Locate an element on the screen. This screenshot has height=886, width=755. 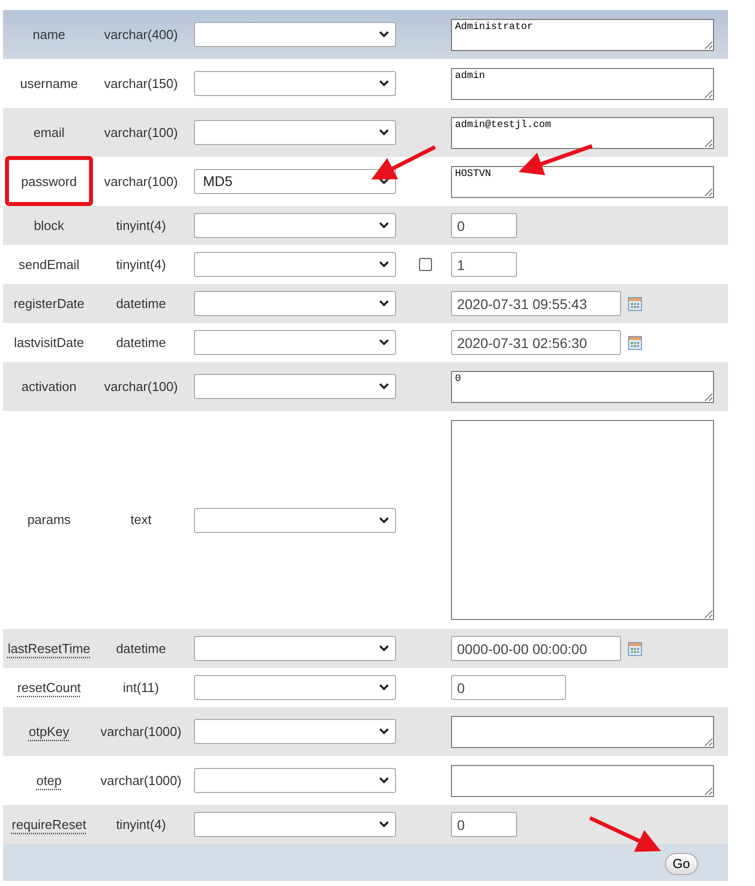
value-field: 1 is located at coordinates (484, 264).